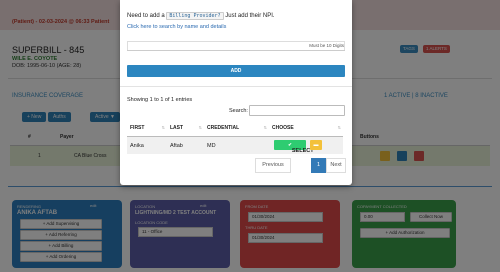 This screenshot has width=500, height=272. Describe the element at coordinates (147, 128) in the screenshot. I see `col-first: FIRST ⇅` at that location.